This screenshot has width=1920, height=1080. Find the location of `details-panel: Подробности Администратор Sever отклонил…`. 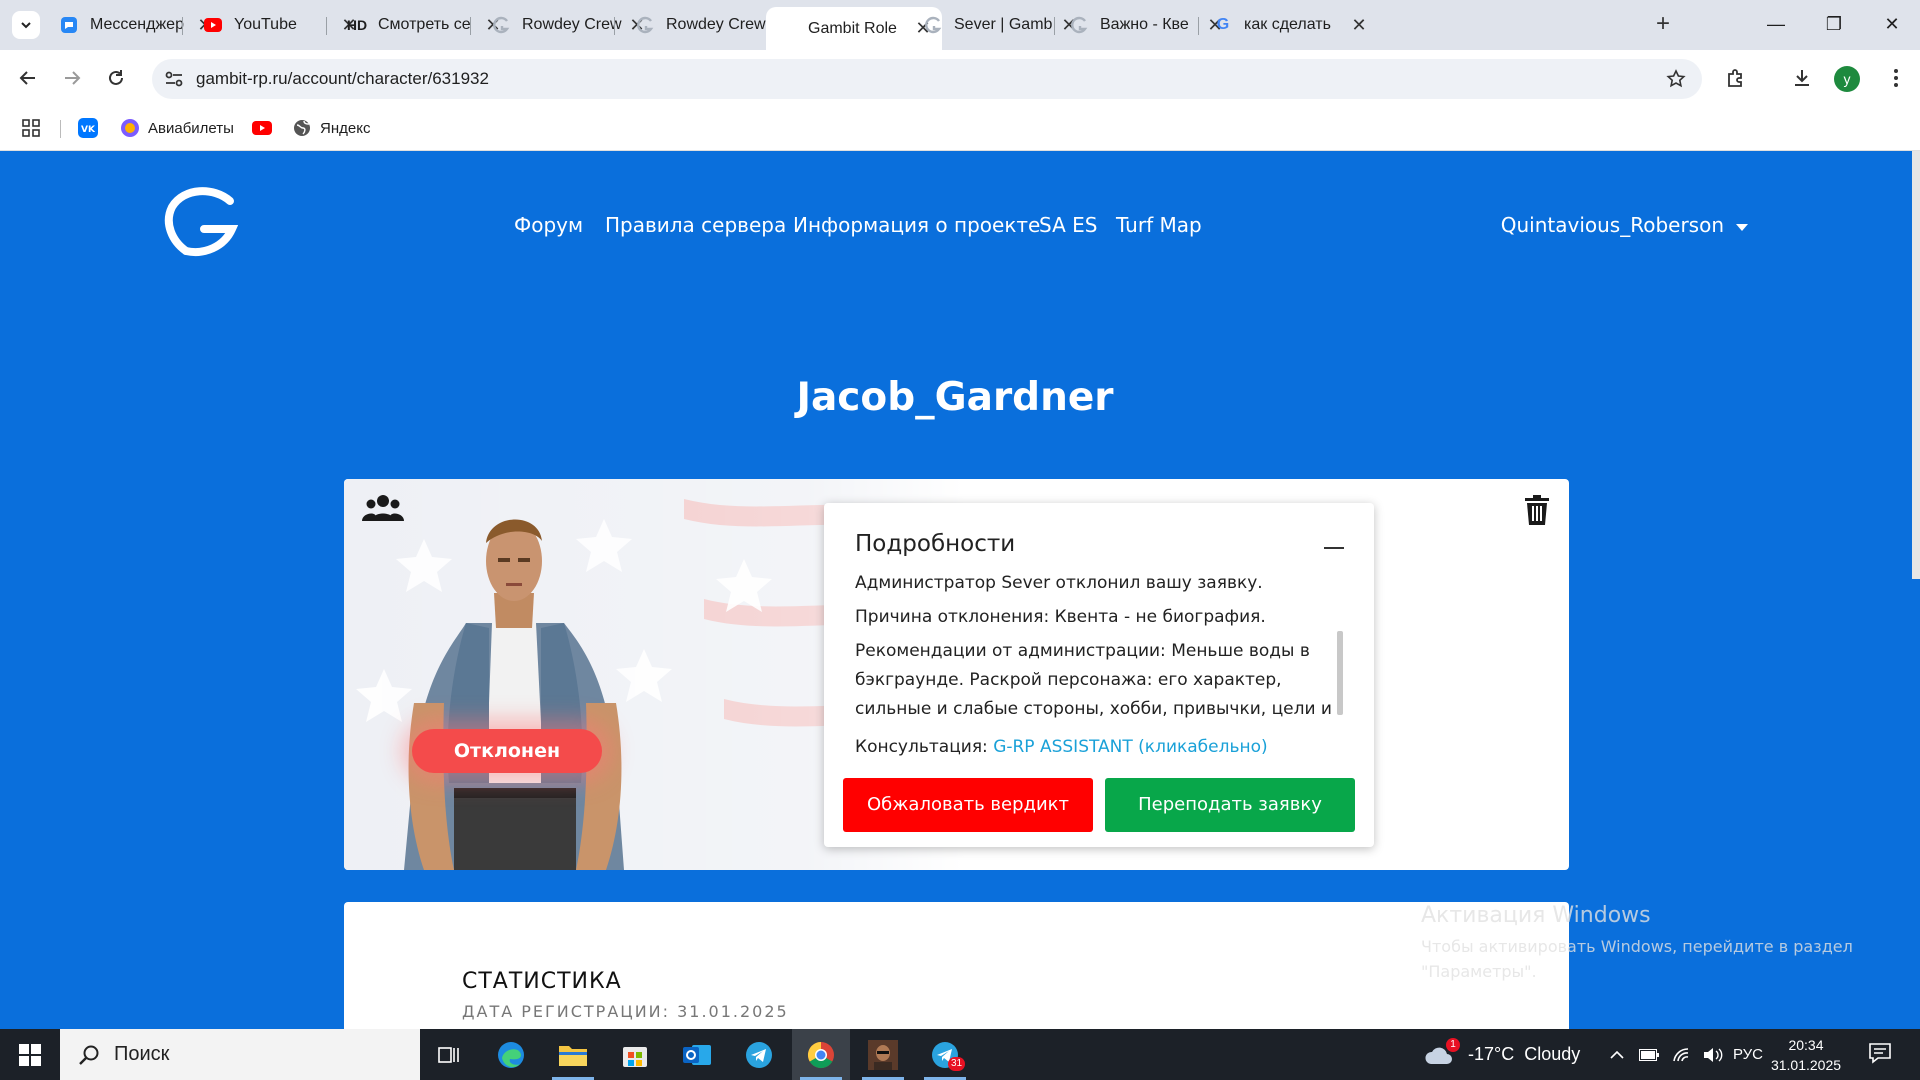

details-panel: Подробности Администратор Sever отклонил… is located at coordinates (1099, 675).